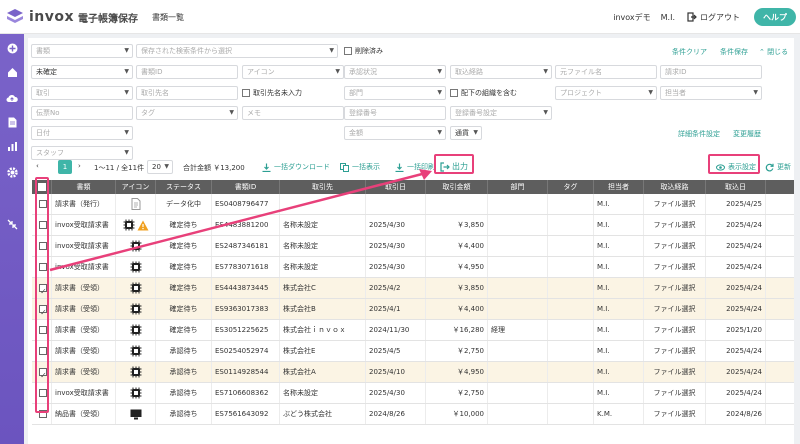  Describe the element at coordinates (160, 167) in the screenshot. I see `per-page-select: 20 ▼` at that location.